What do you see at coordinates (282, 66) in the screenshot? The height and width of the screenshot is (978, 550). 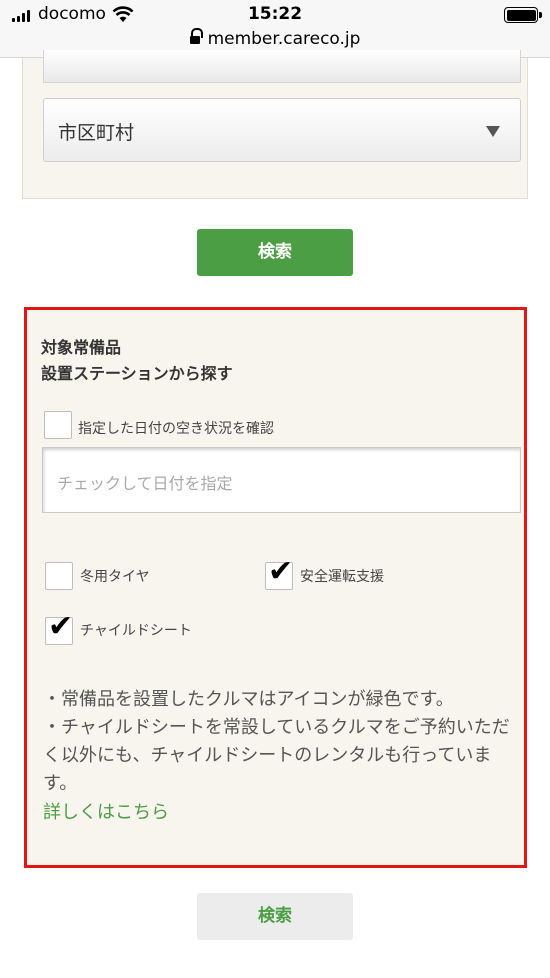 I see `prefecture-select` at bounding box center [282, 66].